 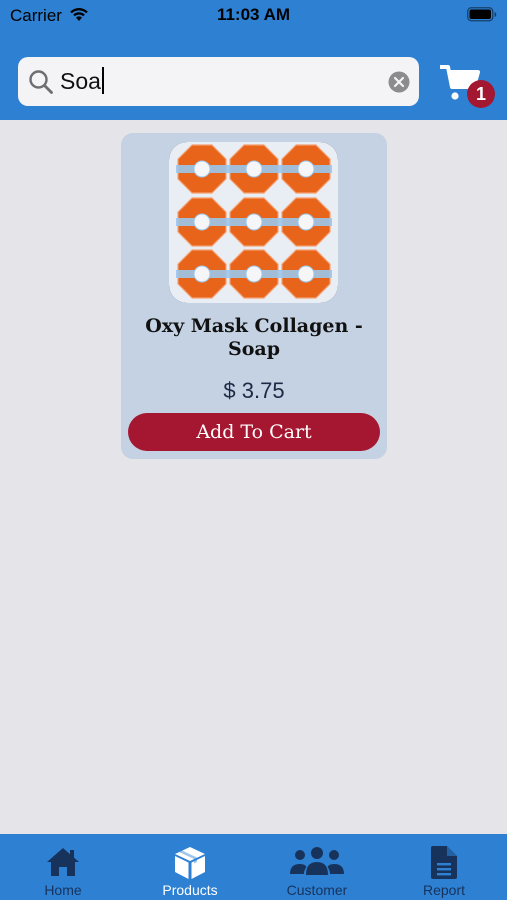 I want to click on add-to-cart-button: Add To Cart, so click(x=254, y=432).